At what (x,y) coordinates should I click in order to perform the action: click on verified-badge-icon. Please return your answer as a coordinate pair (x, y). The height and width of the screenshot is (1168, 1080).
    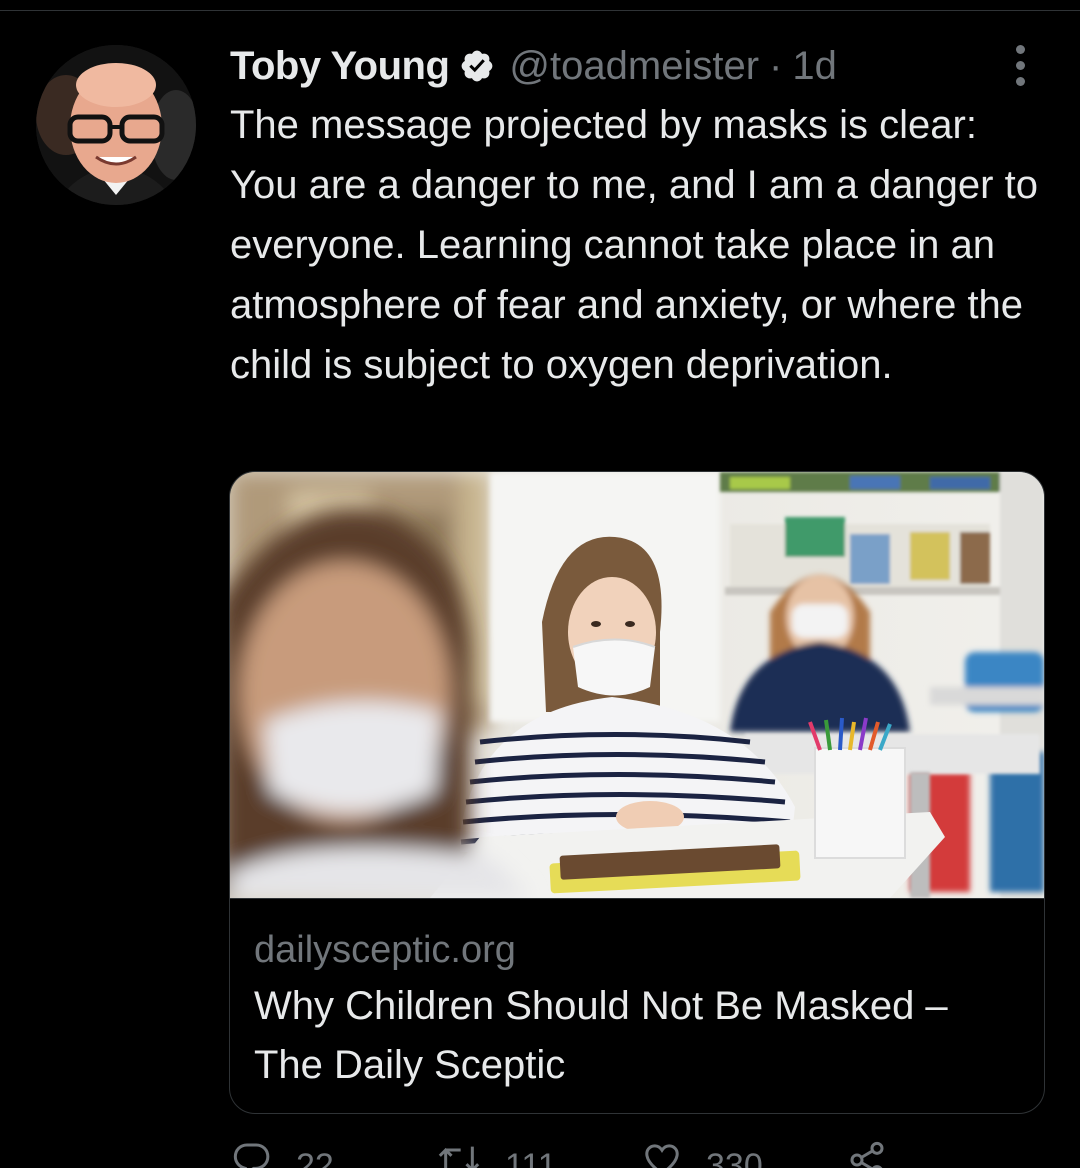
    Looking at the image, I should click on (477, 66).